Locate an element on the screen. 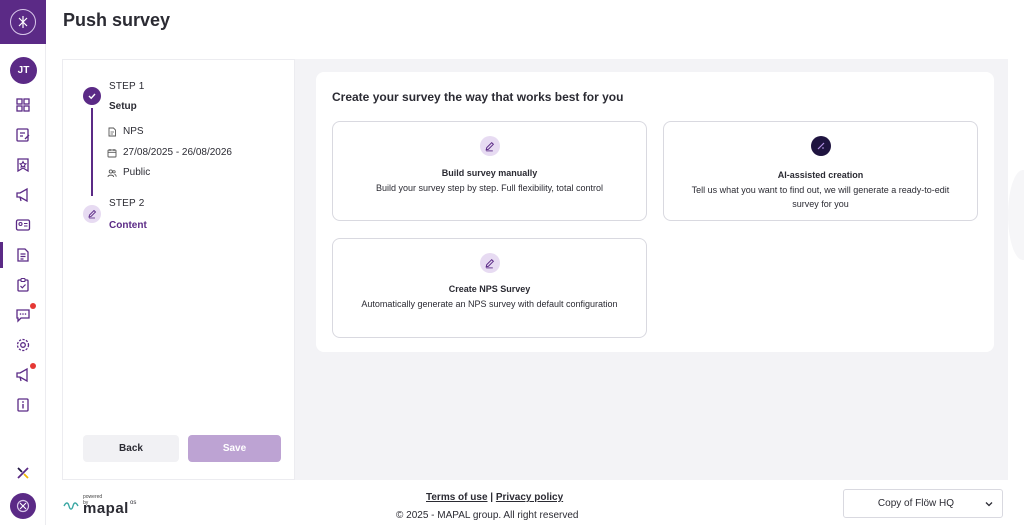 The height and width of the screenshot is (525, 1024). step-1-label: STEP 1 is located at coordinates (127, 86).